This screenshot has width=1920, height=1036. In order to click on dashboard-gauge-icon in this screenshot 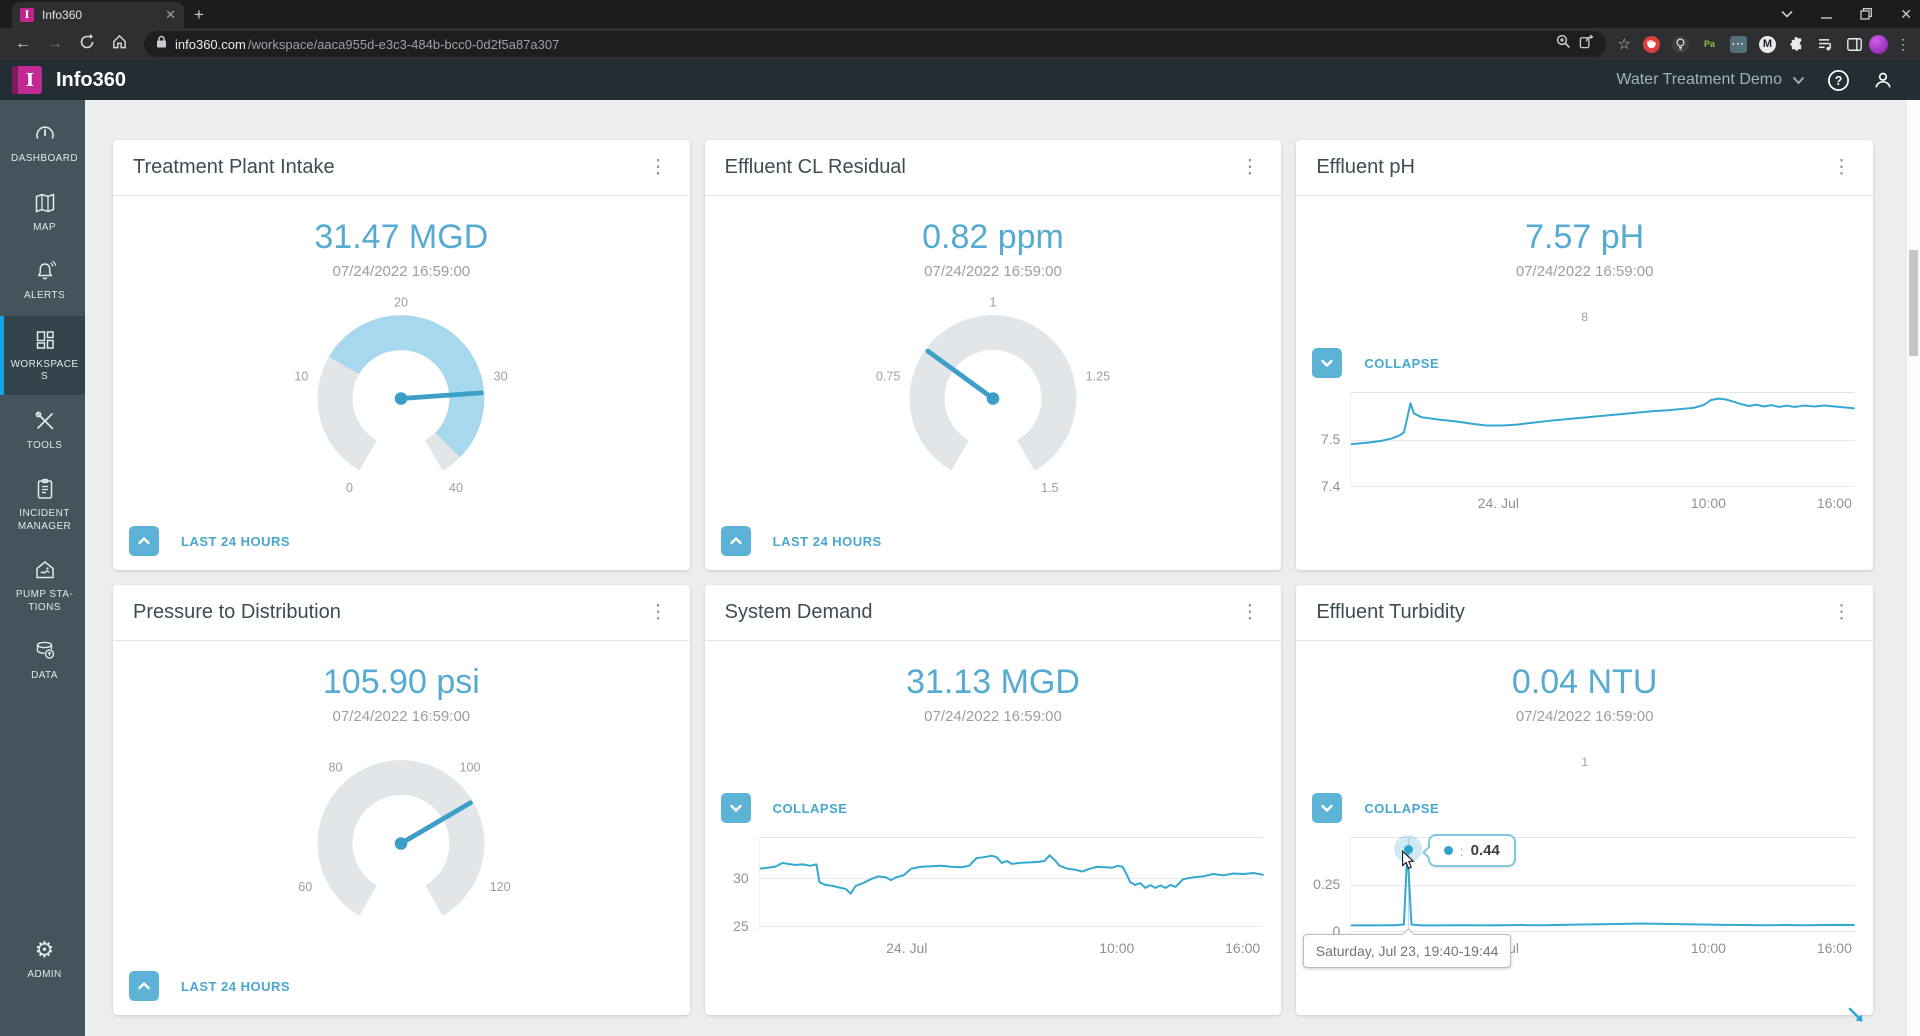, I will do `click(45, 134)`.